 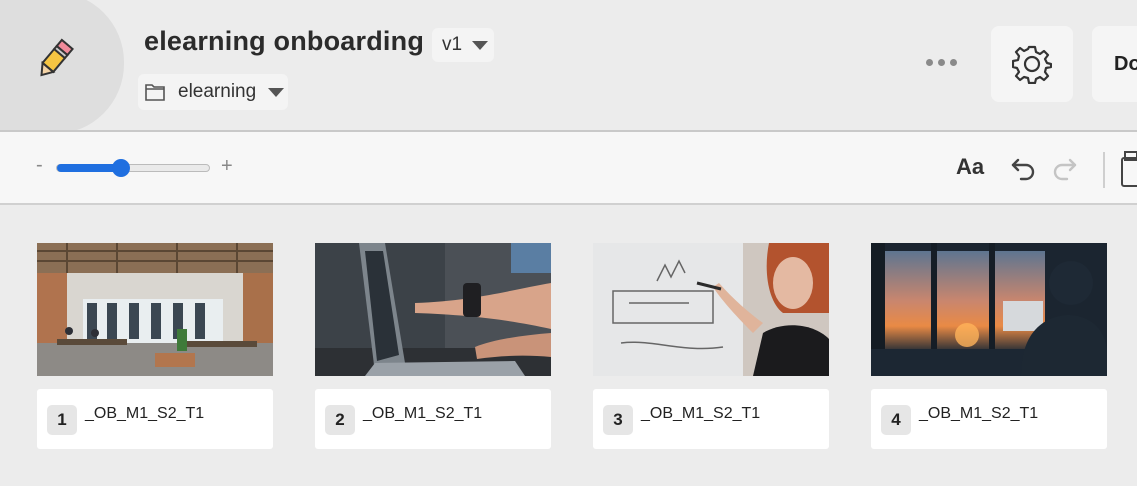 What do you see at coordinates (970, 167) in the screenshot?
I see `text-style-button: Aa` at bounding box center [970, 167].